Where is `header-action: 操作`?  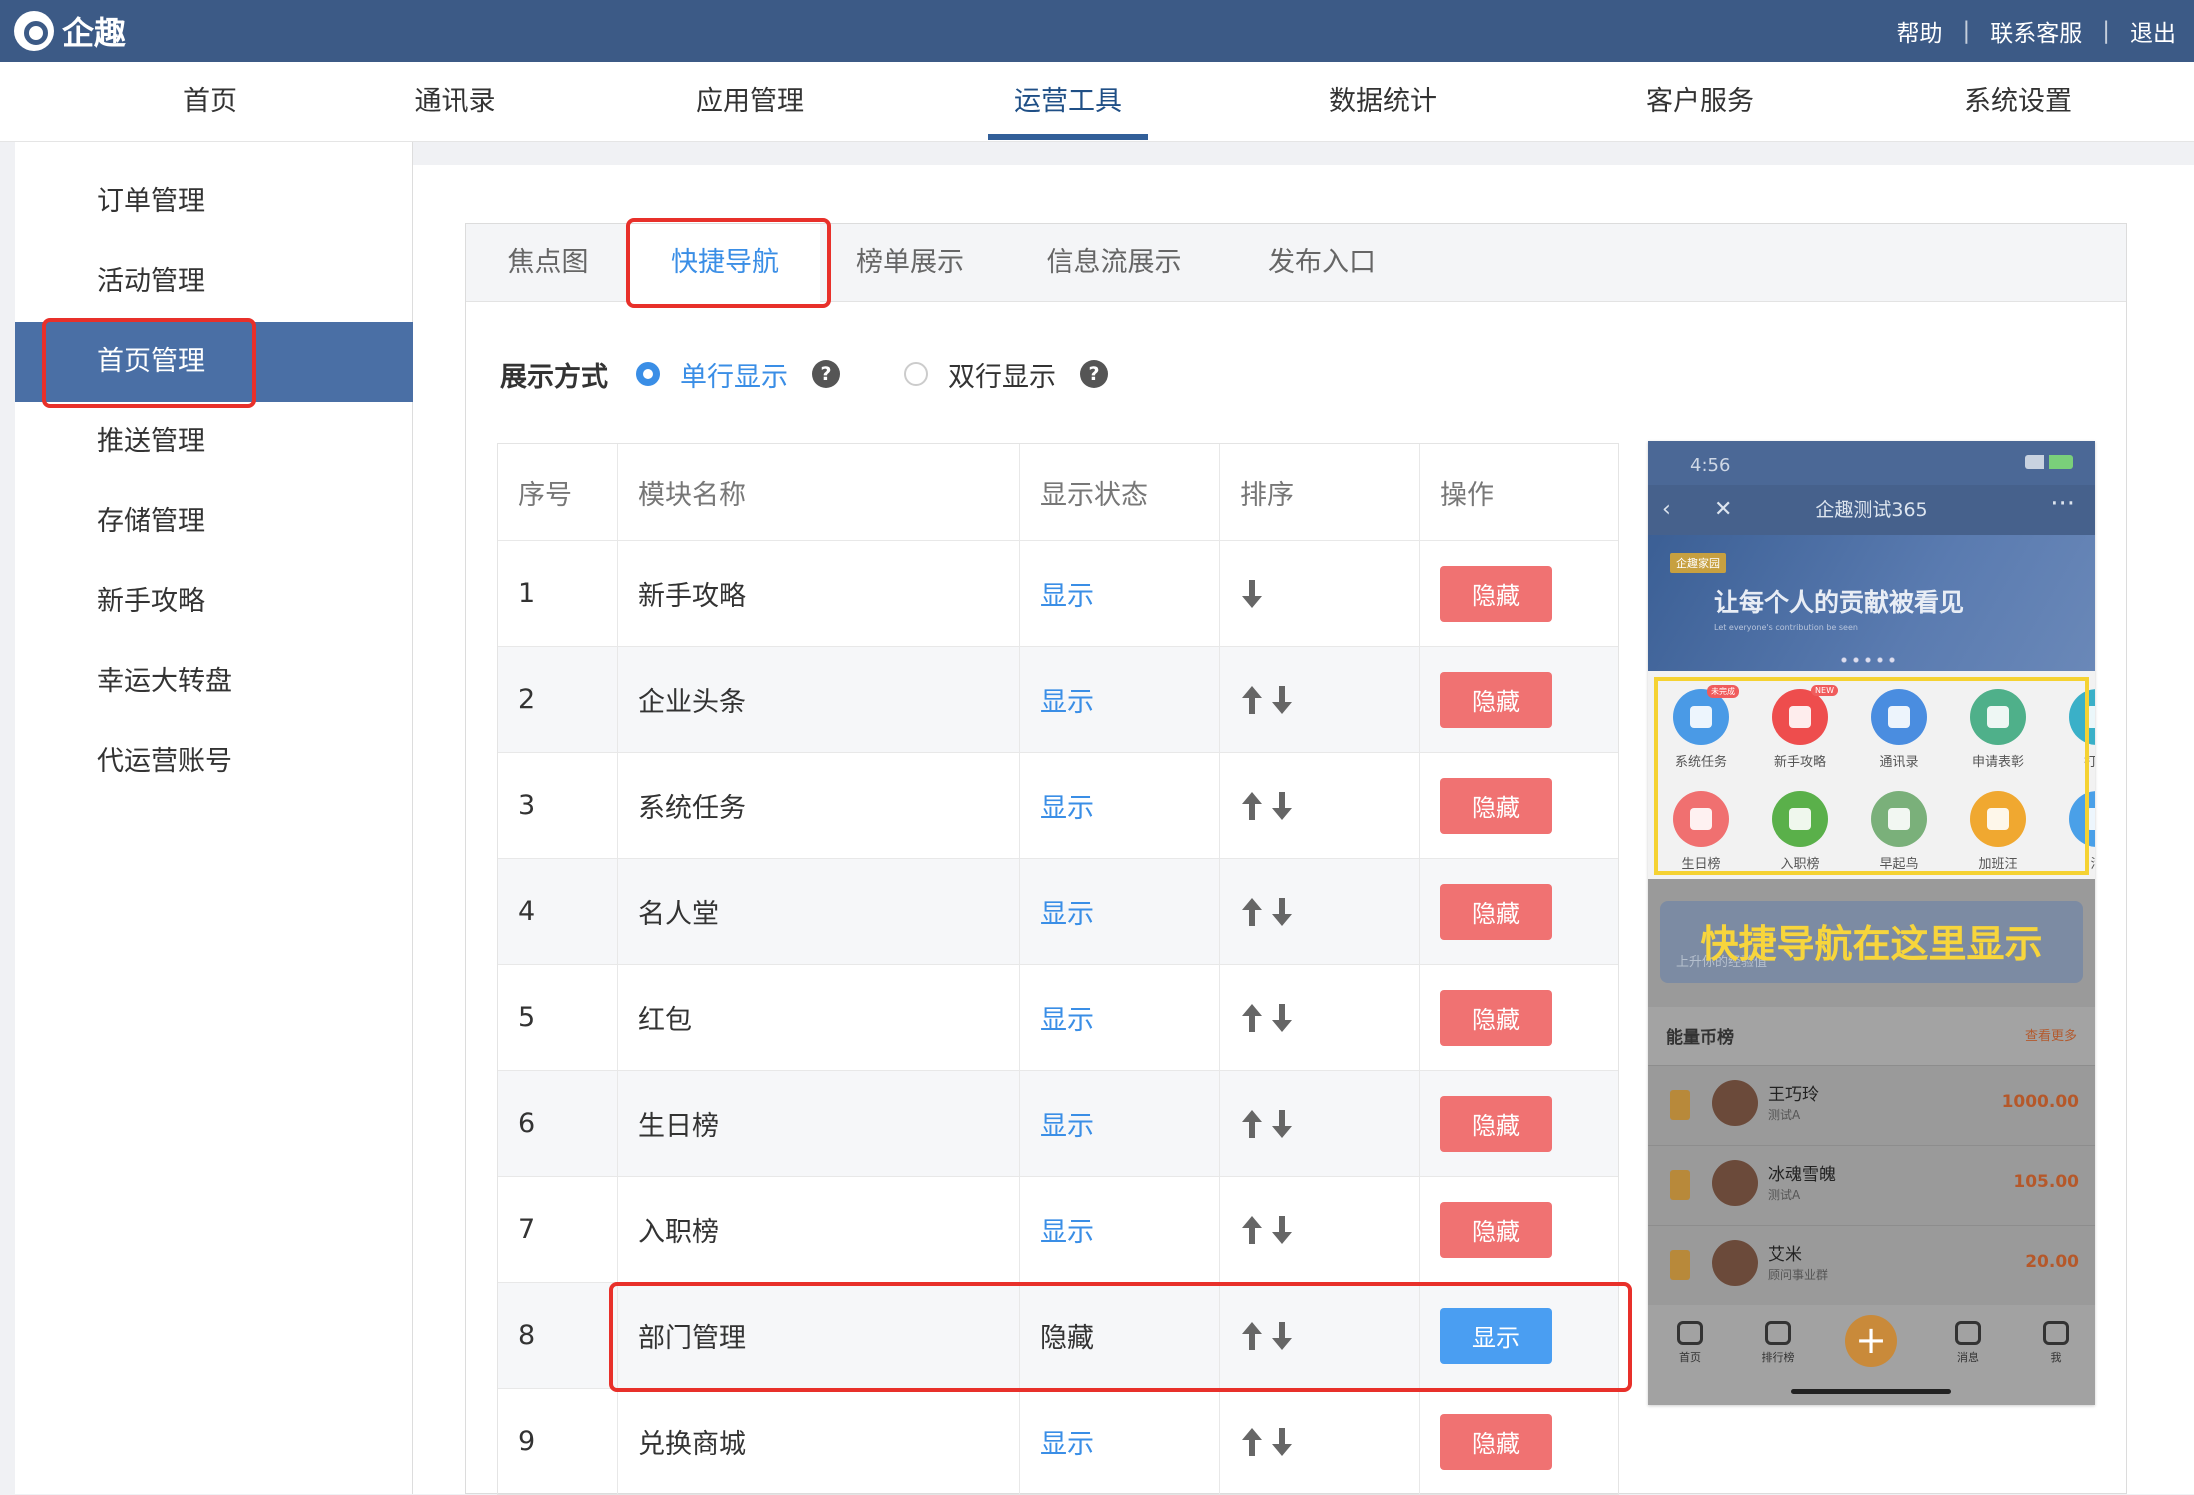 header-action: 操作 is located at coordinates (1467, 495).